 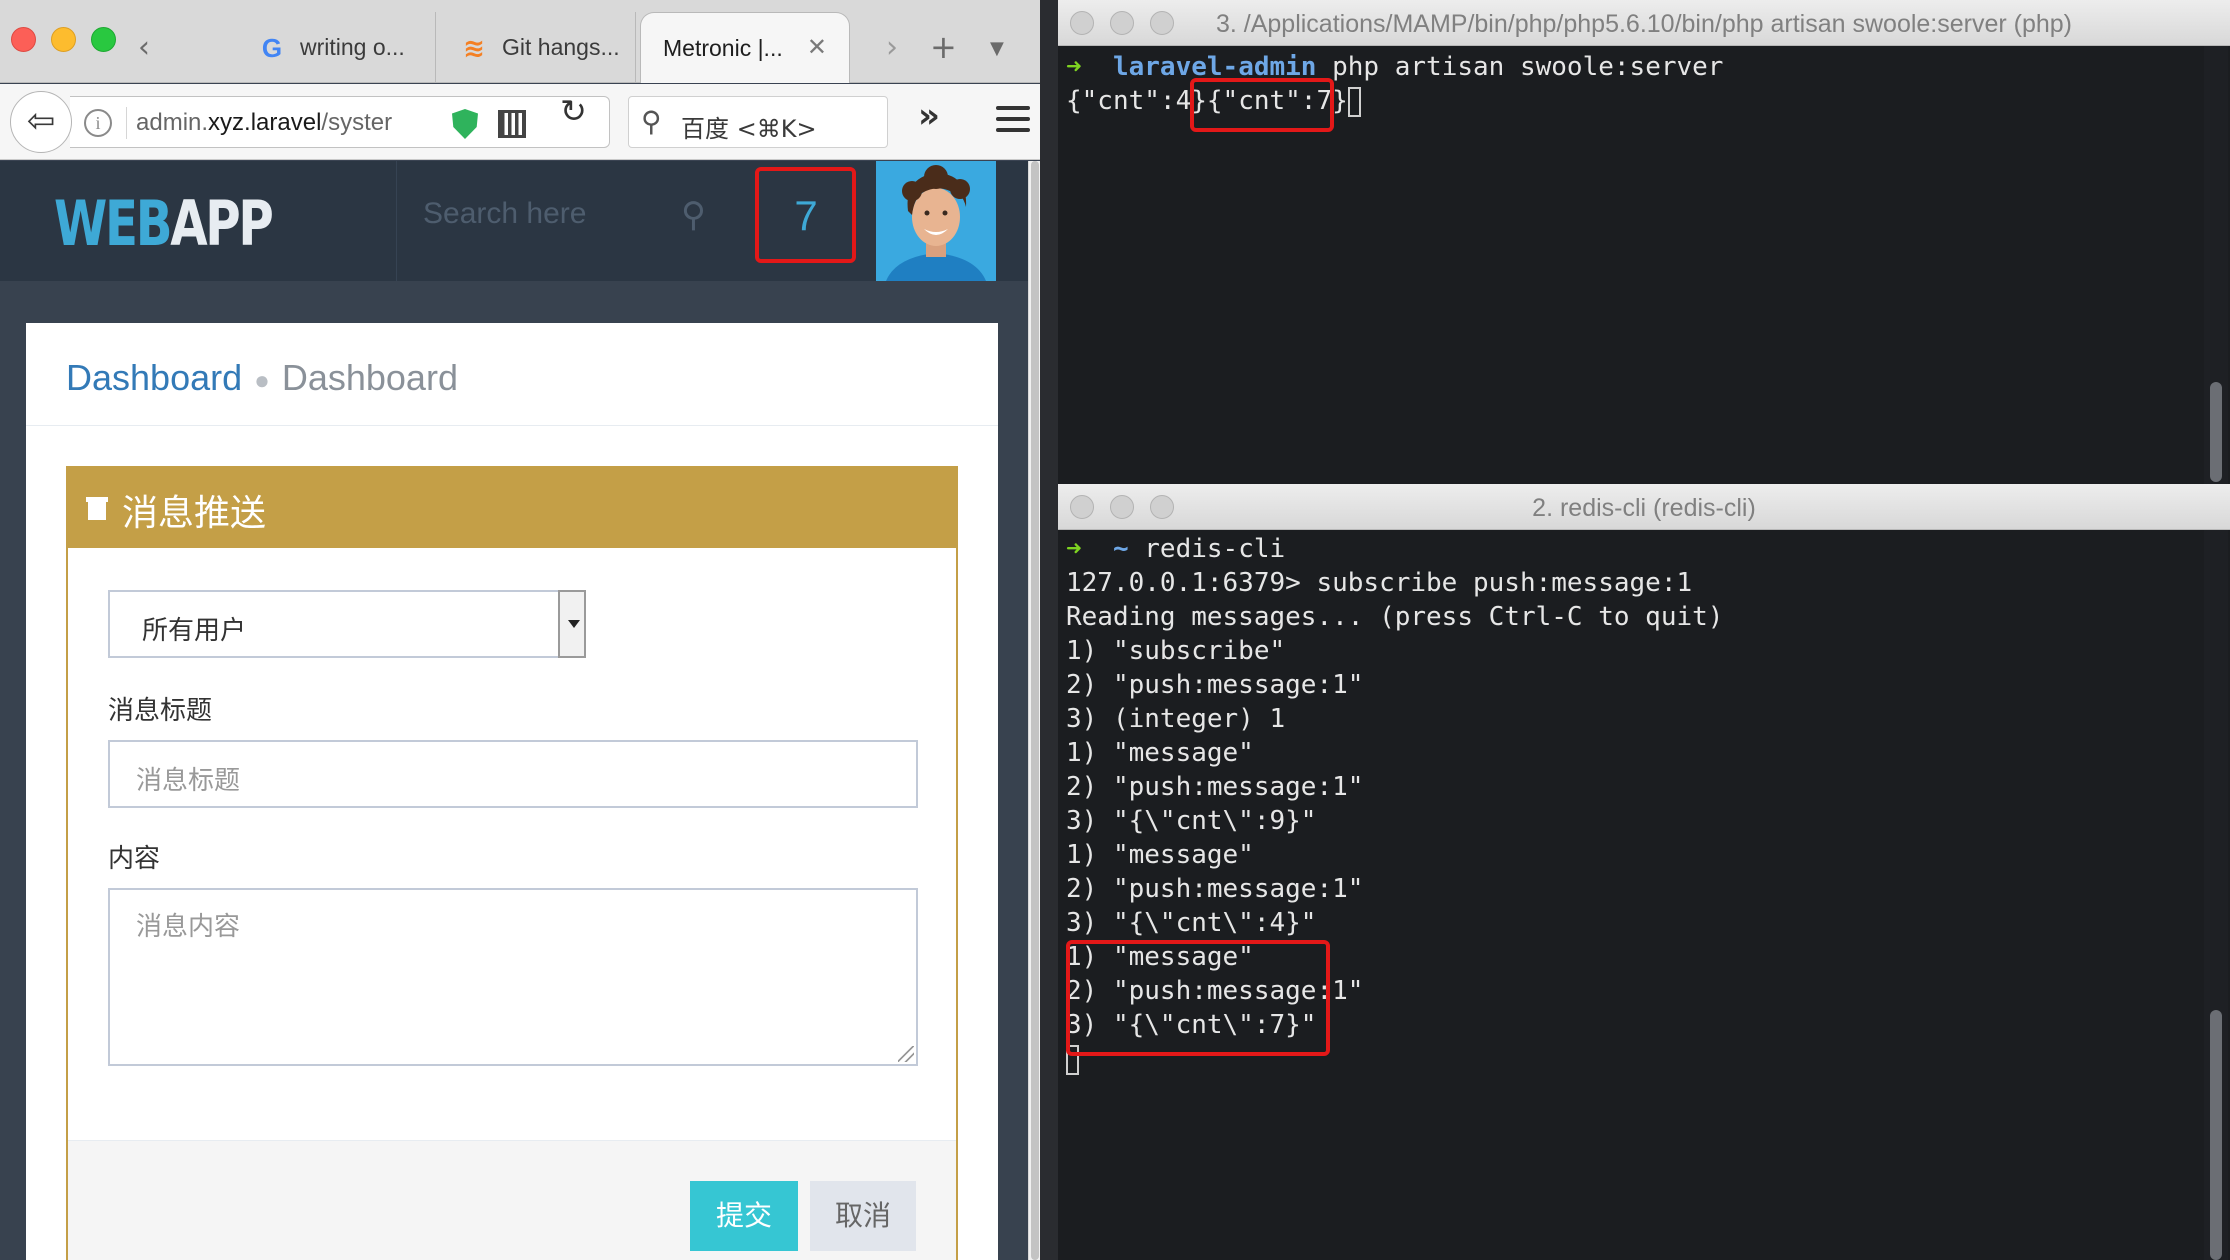 What do you see at coordinates (749, 129) in the screenshot?
I see `search-placeholder: 百度 <⌘K>` at bounding box center [749, 129].